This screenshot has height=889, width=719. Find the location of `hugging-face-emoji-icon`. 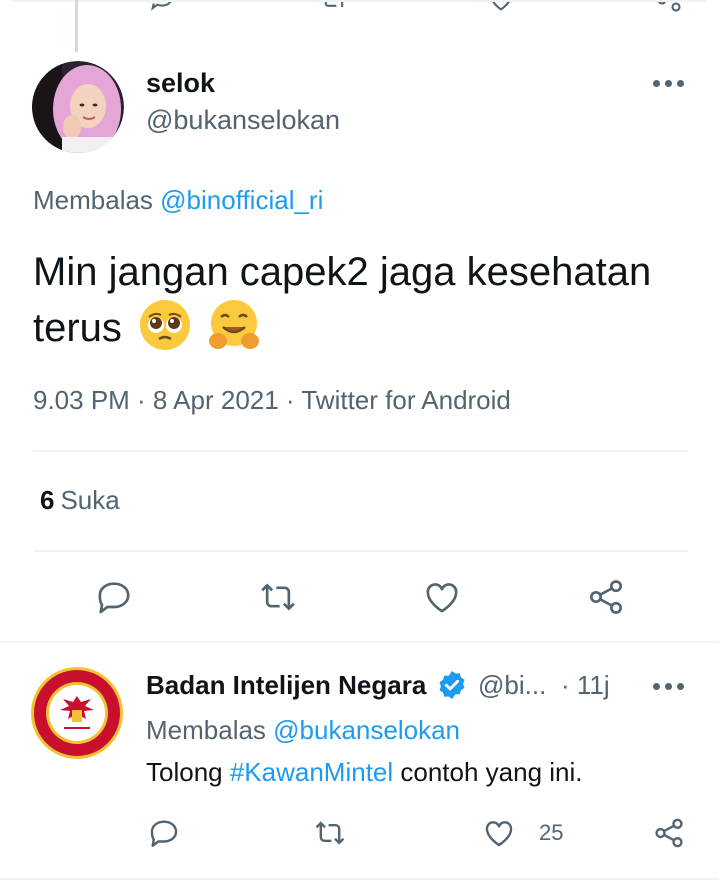

hugging-face-emoji-icon is located at coordinates (234, 324).